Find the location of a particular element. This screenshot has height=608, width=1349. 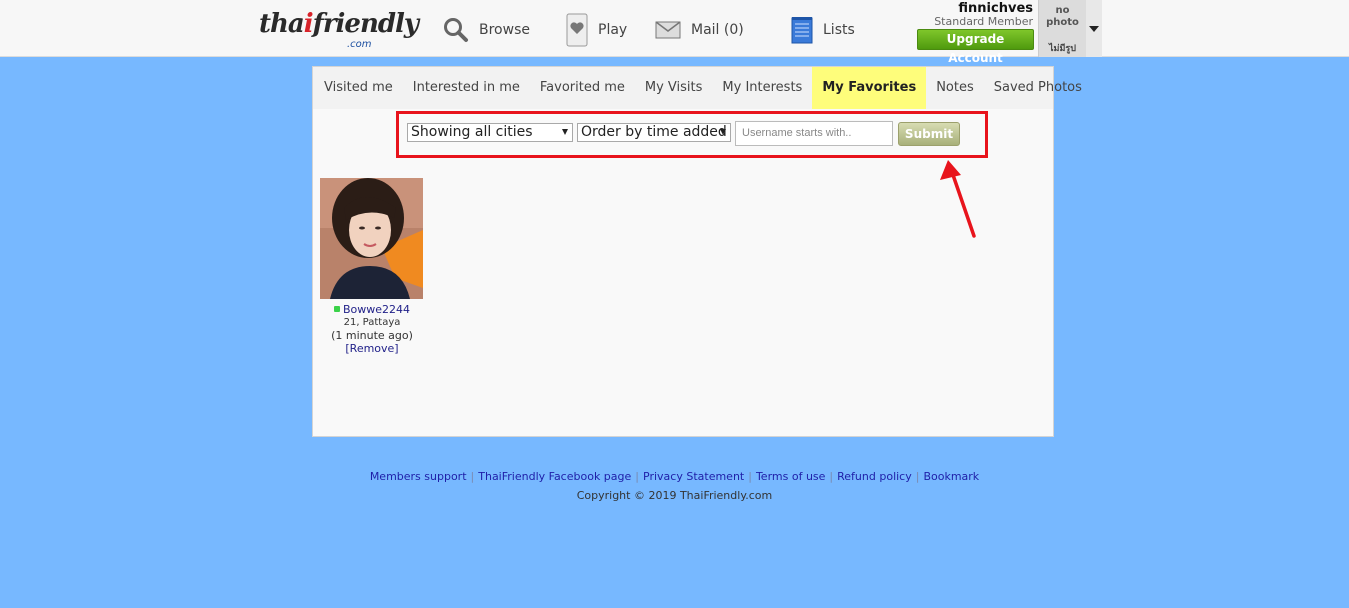

notepad-icon is located at coordinates (802, 30).